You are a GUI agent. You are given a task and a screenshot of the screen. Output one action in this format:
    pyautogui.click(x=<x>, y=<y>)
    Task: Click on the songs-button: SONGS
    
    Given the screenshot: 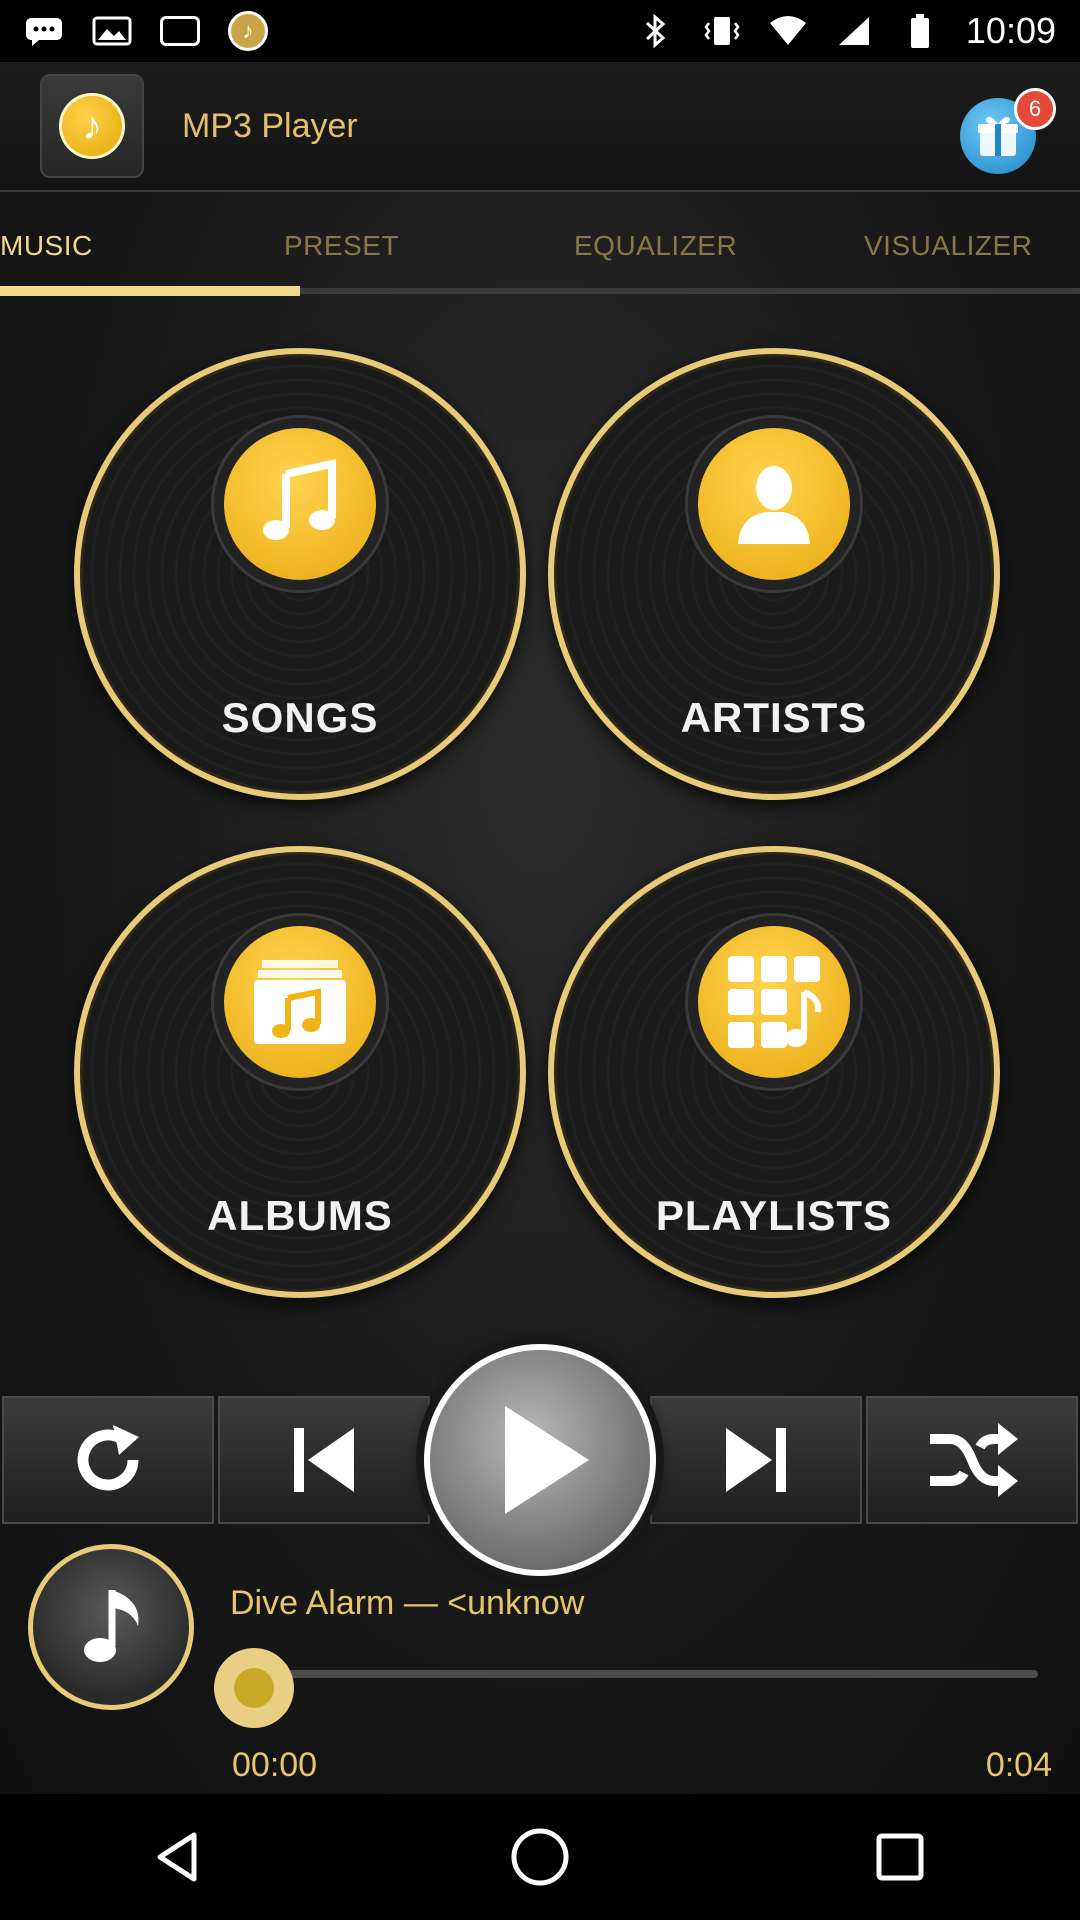 What is the action you would take?
    pyautogui.click(x=300, y=574)
    